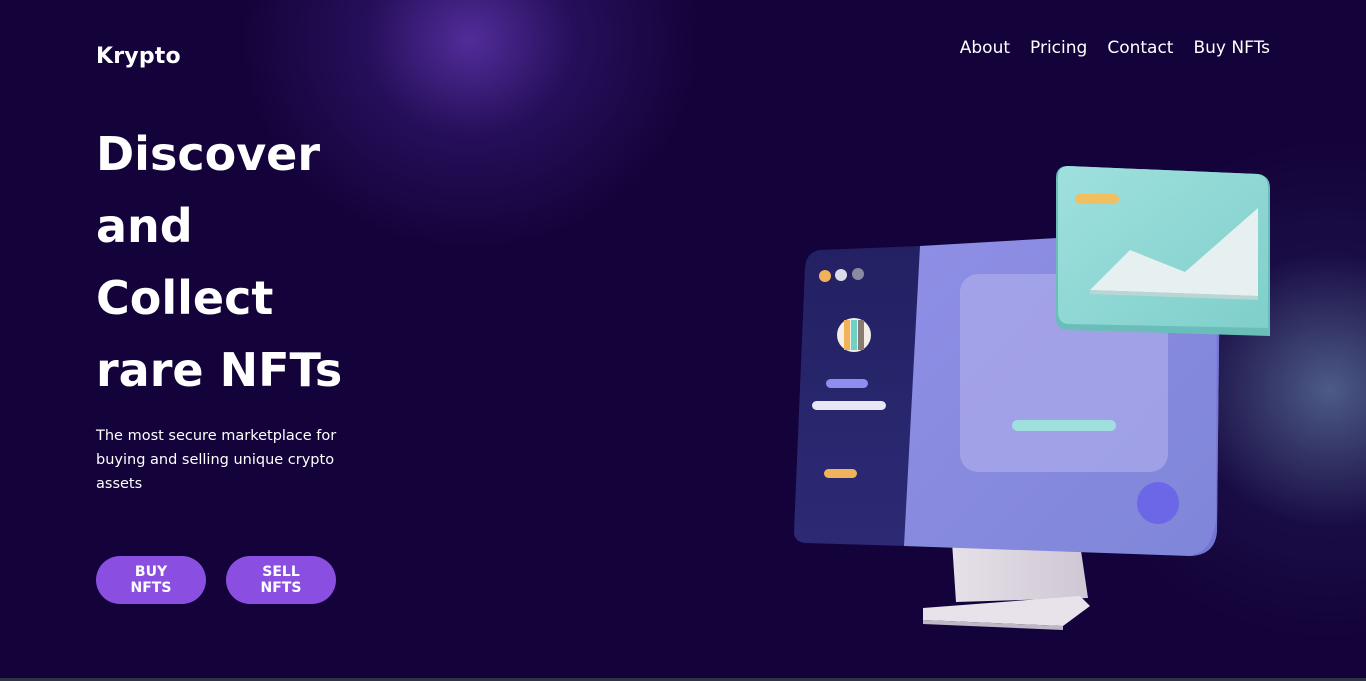 The image size is (1366, 681). I want to click on headline-line: and, so click(144, 226).